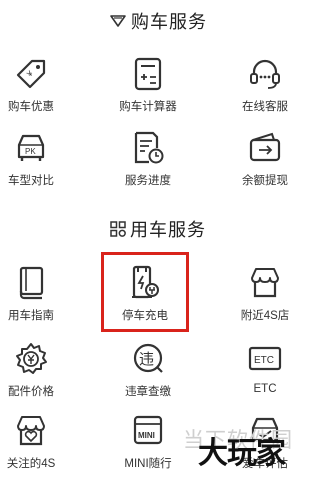 This screenshot has height=482, width=320. Describe the element at coordinates (145, 316) in the screenshot. I see `service-item-label: 停车充电` at that location.